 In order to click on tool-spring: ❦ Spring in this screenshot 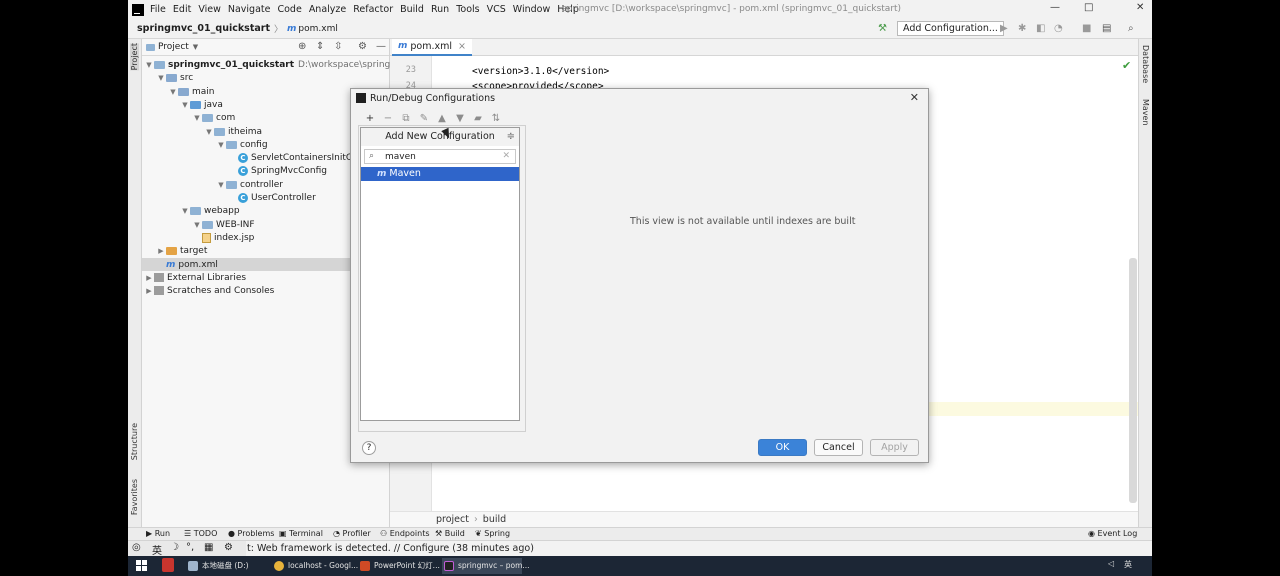, I will do `click(492, 533)`.